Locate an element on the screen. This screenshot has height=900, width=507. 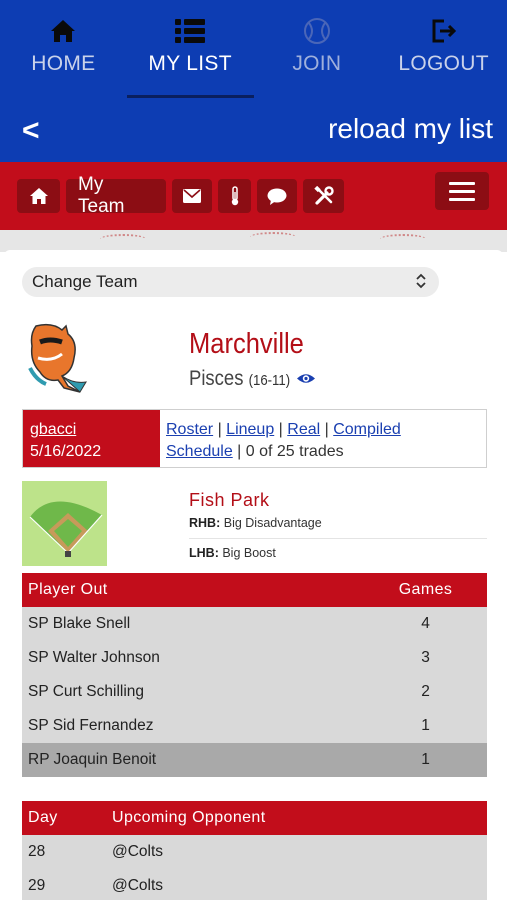
table-row: SP Walter Johnson 3 is located at coordinates (254, 658).